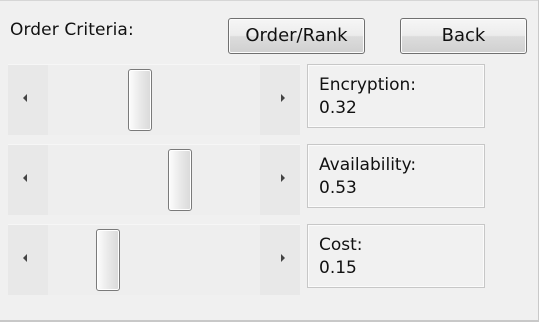 The image size is (539, 322). Describe the element at coordinates (296, 36) in the screenshot. I see `order-rank-button: Order/Rank` at that location.